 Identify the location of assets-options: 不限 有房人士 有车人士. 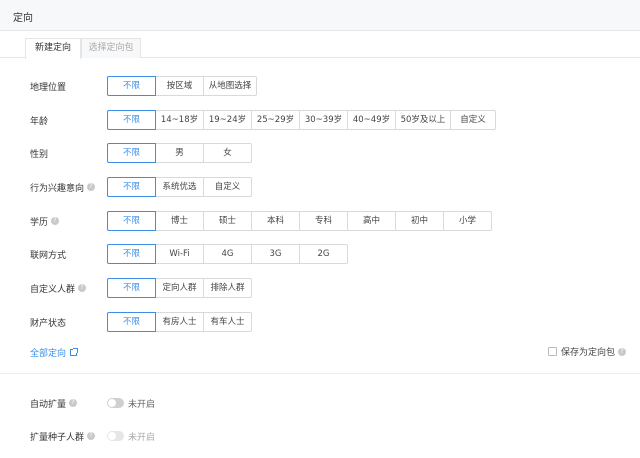
(179, 322).